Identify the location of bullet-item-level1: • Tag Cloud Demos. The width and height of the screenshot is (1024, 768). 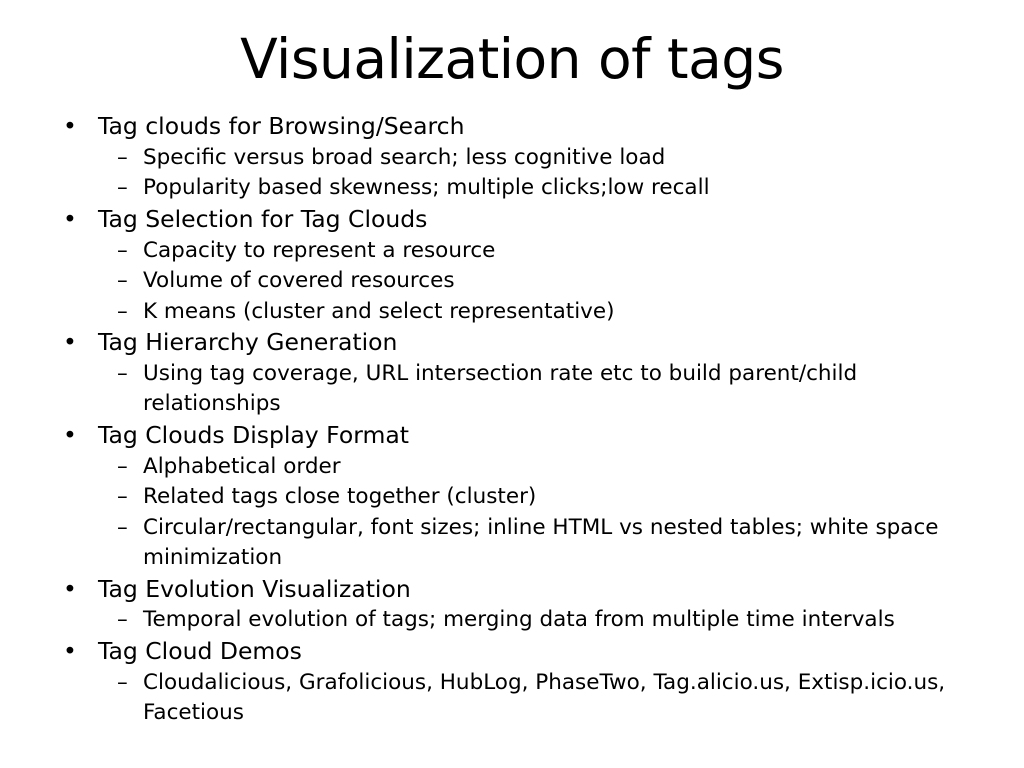
(508, 652).